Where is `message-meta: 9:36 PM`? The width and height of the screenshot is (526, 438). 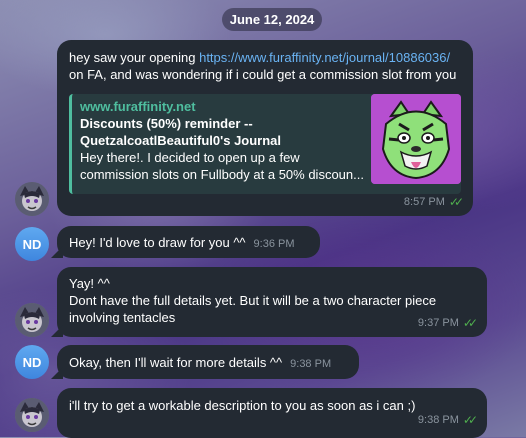
message-meta: 9:36 PM is located at coordinates (274, 244).